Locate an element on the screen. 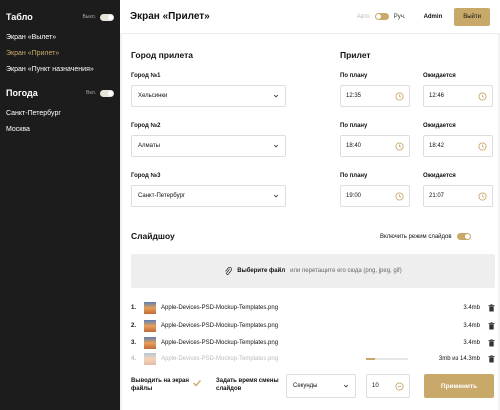 The image size is (500, 410). tablo-title: Табло is located at coordinates (19, 17).